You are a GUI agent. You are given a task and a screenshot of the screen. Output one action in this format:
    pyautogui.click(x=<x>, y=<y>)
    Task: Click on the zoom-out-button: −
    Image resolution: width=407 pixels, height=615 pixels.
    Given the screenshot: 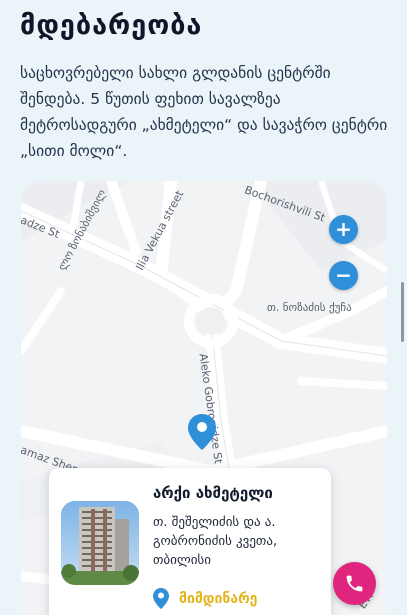 What is the action you would take?
    pyautogui.click(x=343, y=275)
    